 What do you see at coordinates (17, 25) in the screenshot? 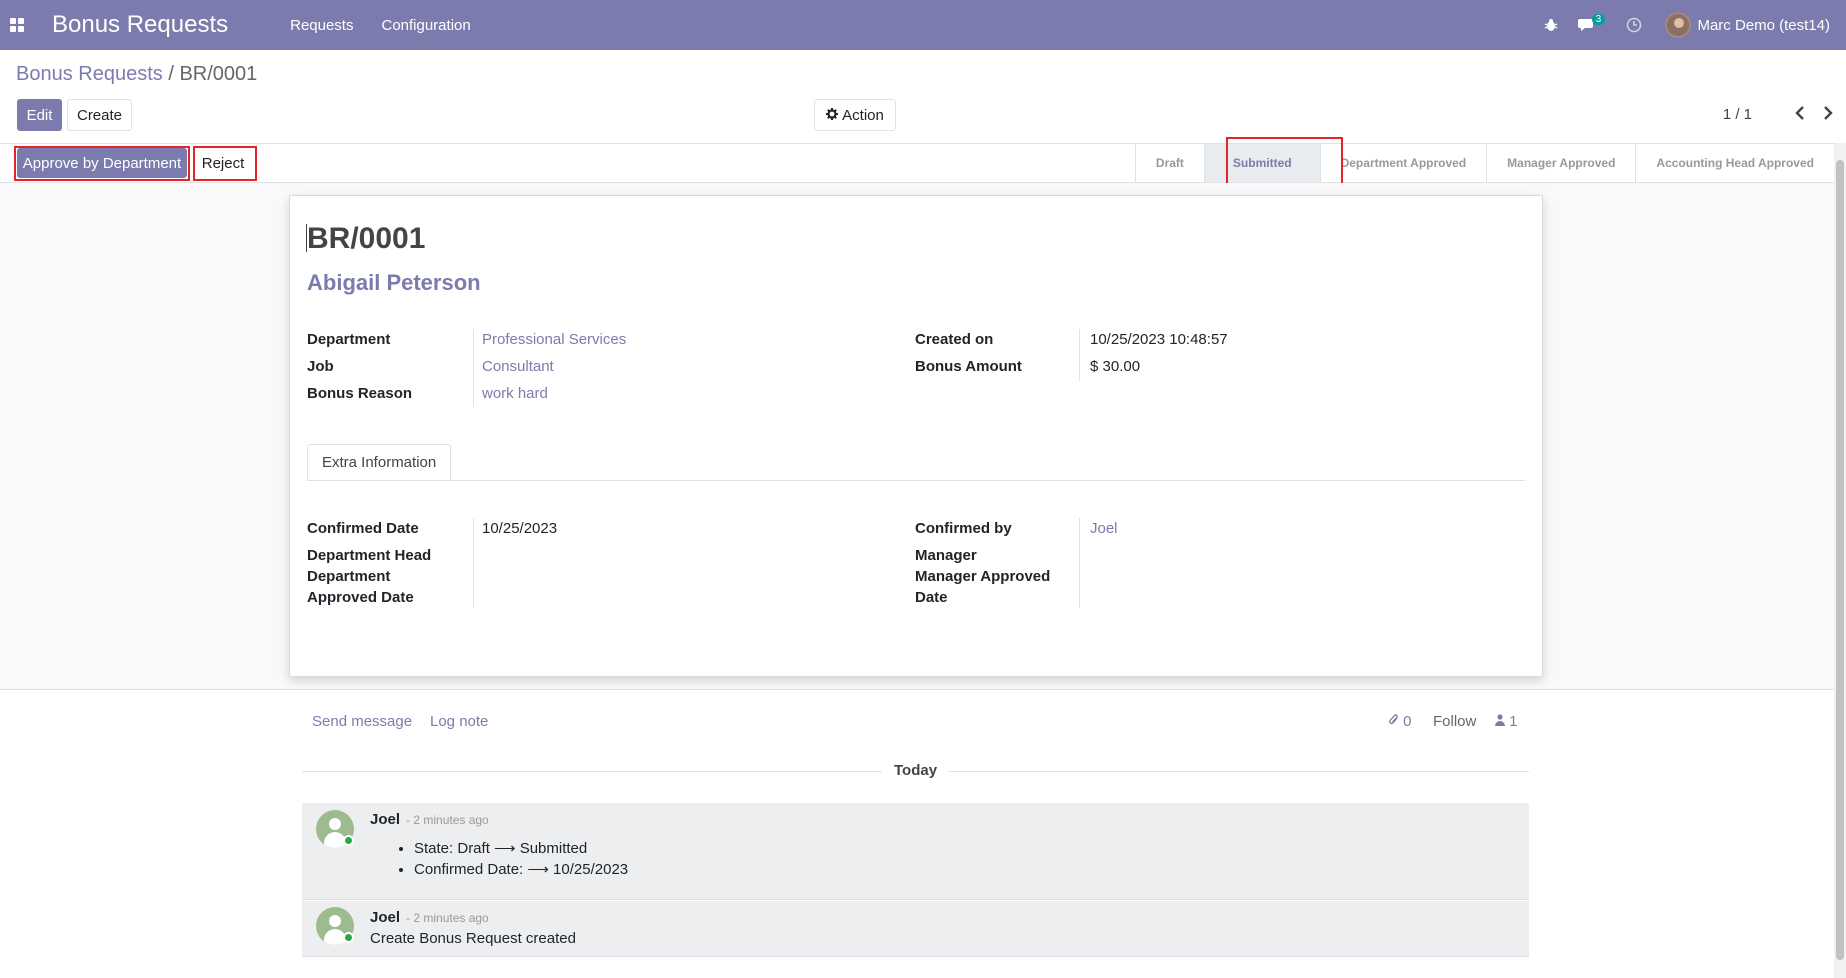
I see `apps-menu-icon` at bounding box center [17, 25].